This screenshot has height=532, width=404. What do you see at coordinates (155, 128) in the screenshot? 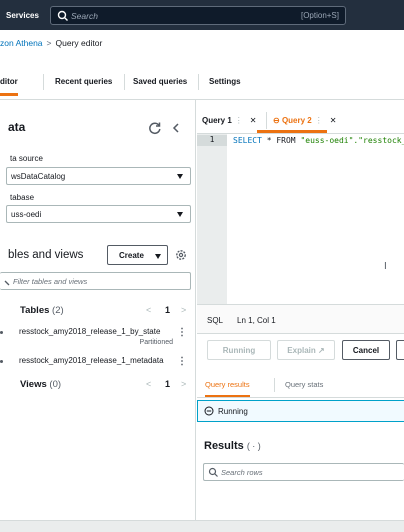
I see `refresh-icon` at bounding box center [155, 128].